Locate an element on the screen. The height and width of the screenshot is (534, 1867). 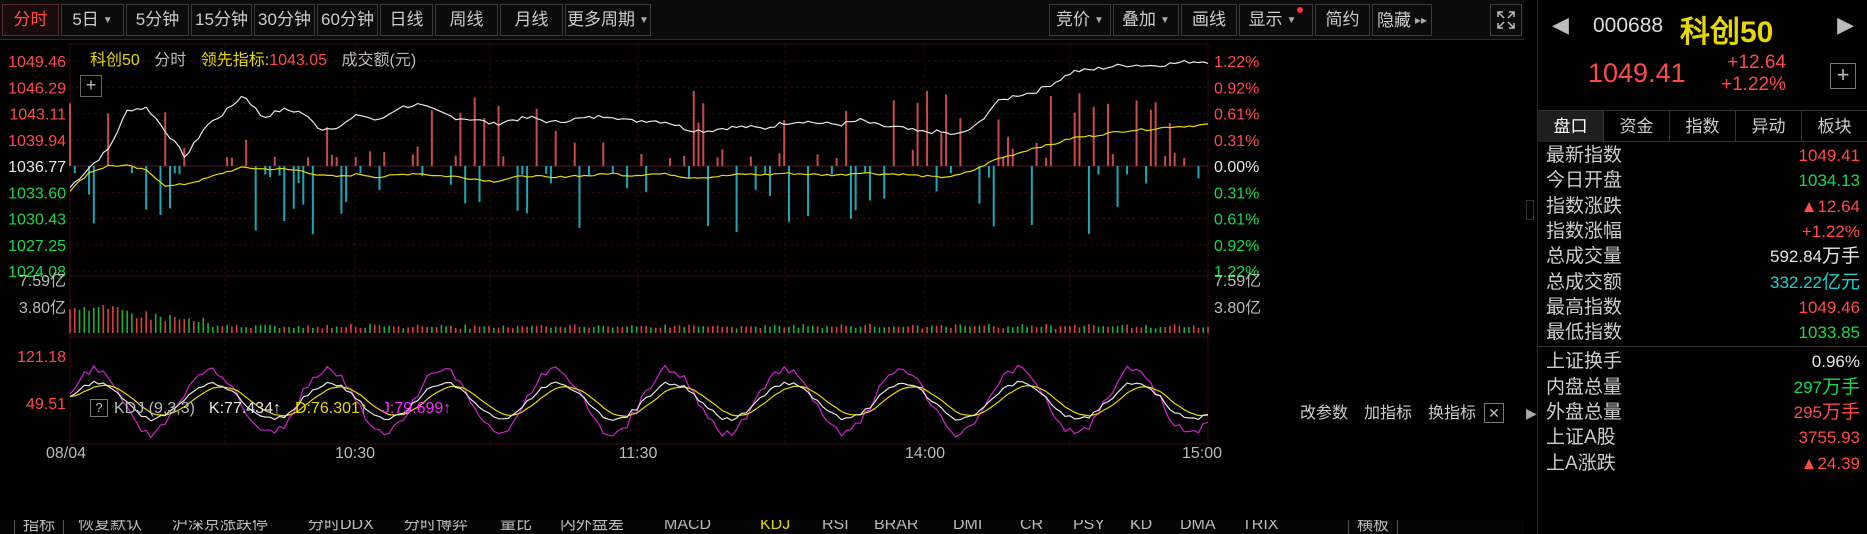
price-axis-label: 1043.11 is located at coordinates (37, 115).